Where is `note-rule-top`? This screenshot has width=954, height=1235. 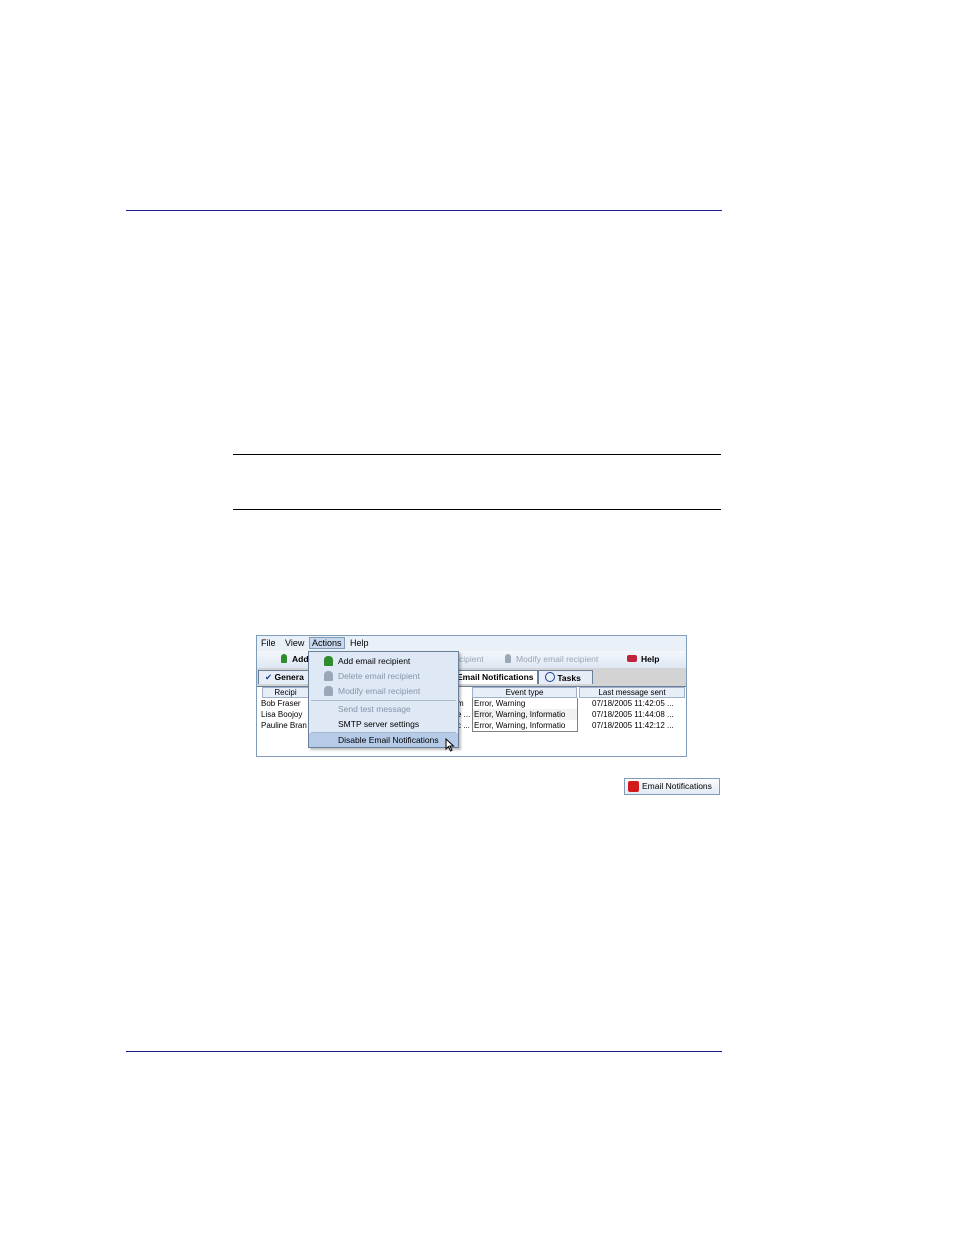 note-rule-top is located at coordinates (477, 454).